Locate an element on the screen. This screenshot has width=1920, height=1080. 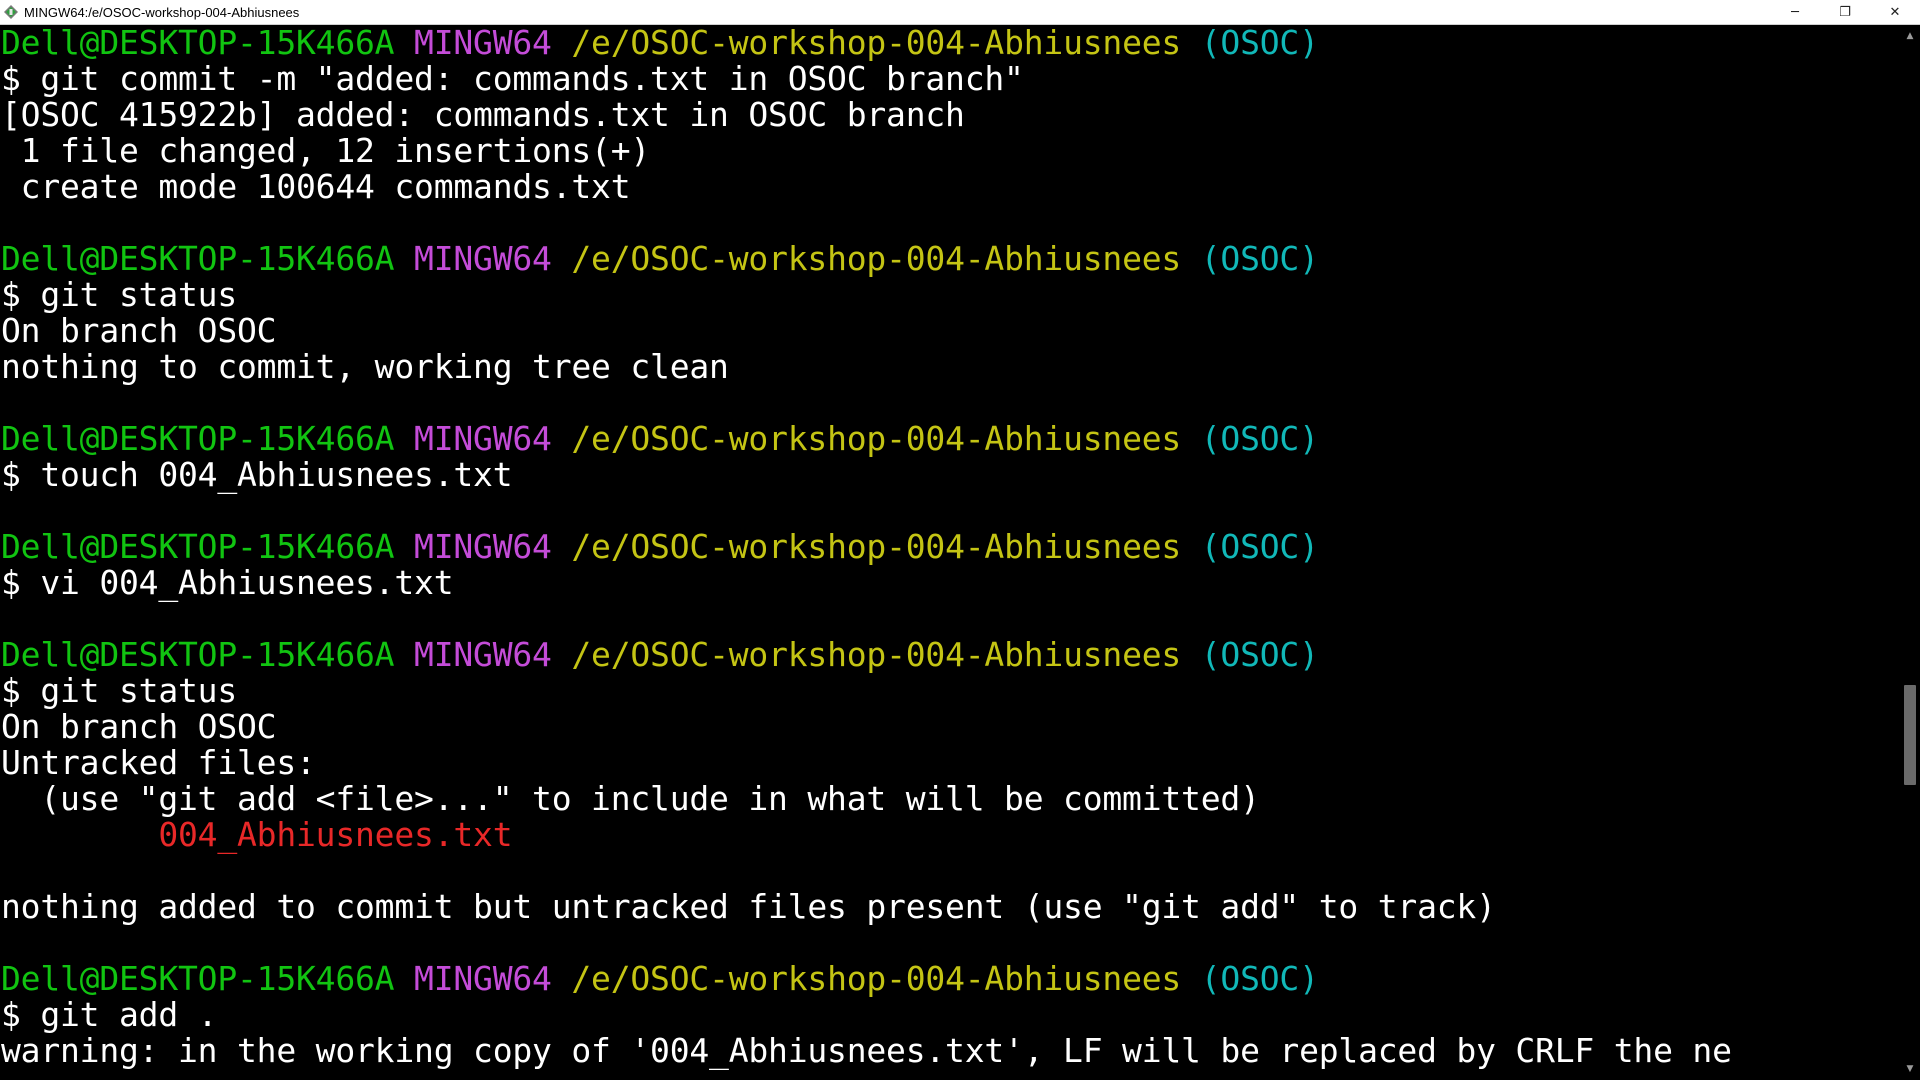
vertical-scrollbar: ▲ ▼ is located at coordinates (1910, 552).